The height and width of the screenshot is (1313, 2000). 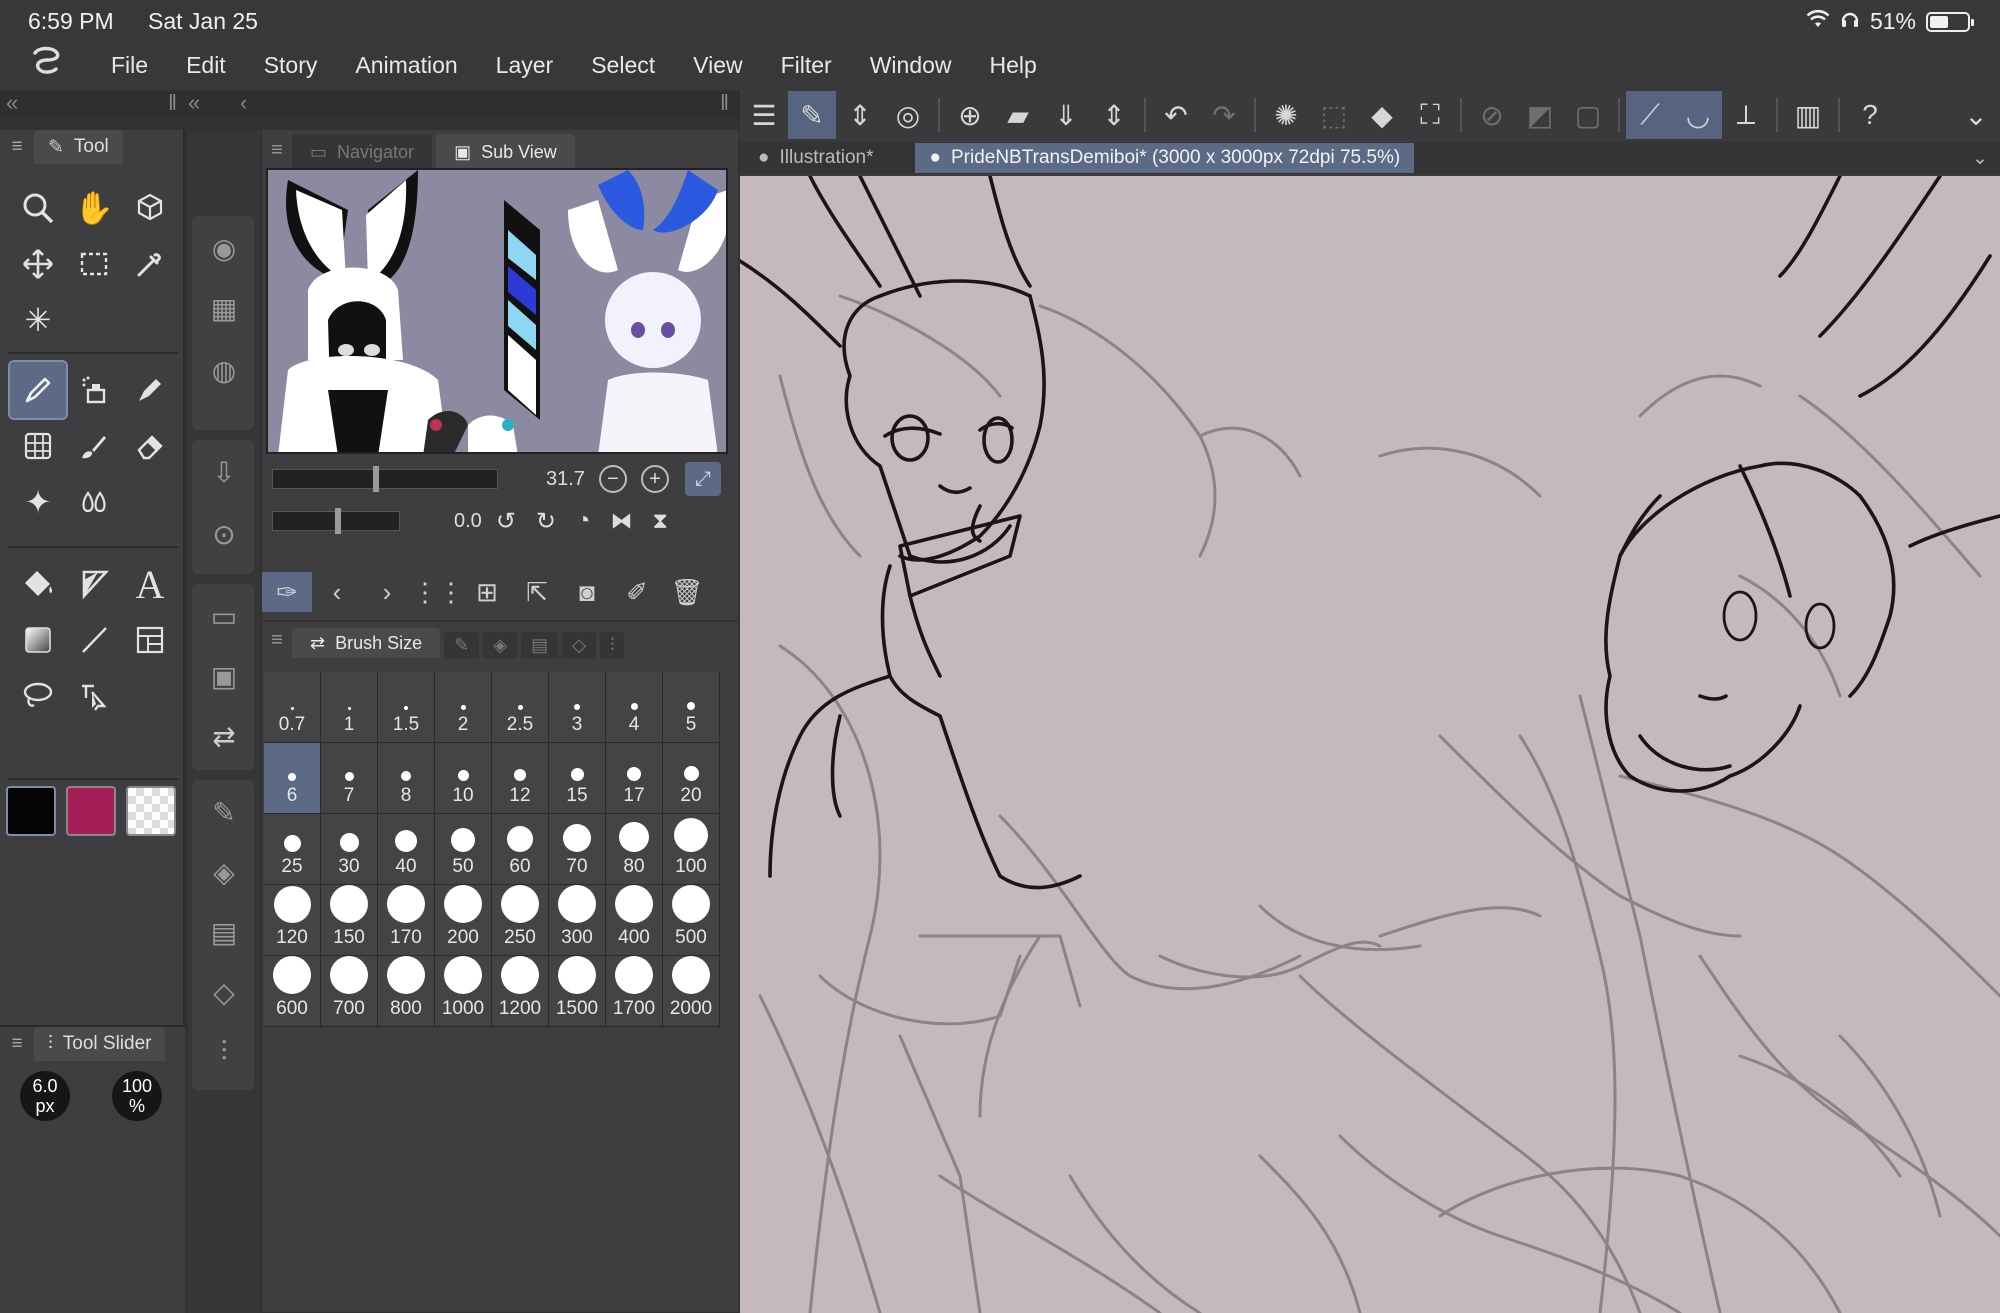 What do you see at coordinates (287, 592) in the screenshot?
I see `eyedropper-icon: ✑` at bounding box center [287, 592].